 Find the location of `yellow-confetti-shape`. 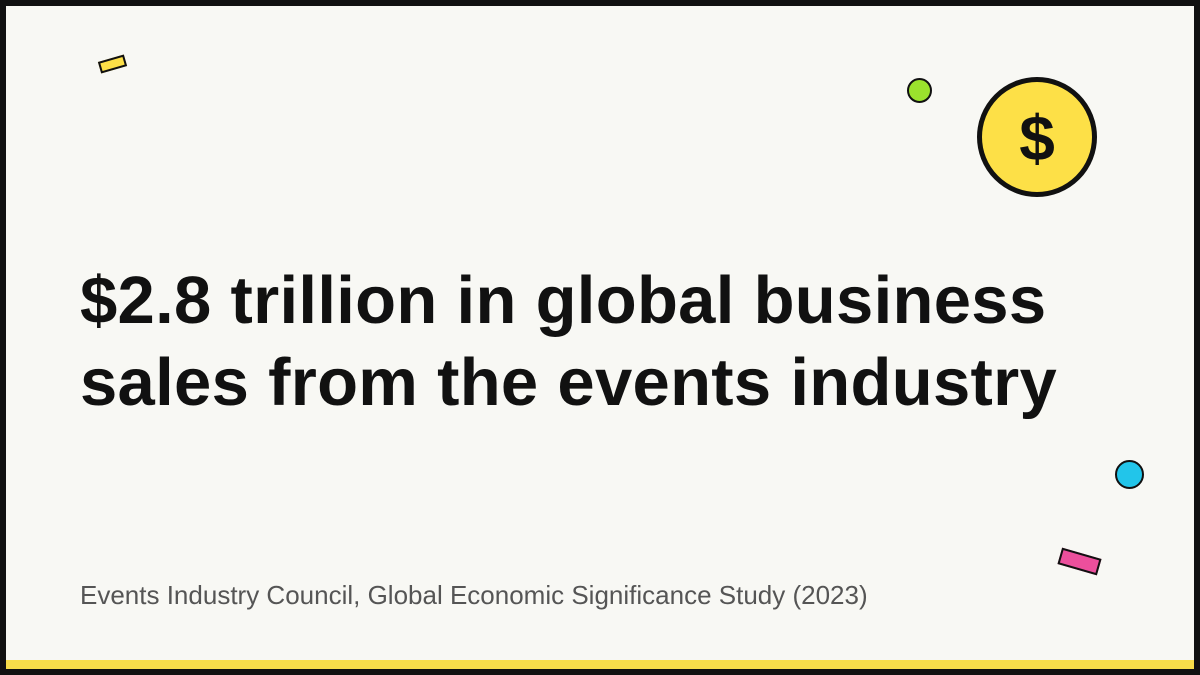

yellow-confetti-shape is located at coordinates (112, 64).